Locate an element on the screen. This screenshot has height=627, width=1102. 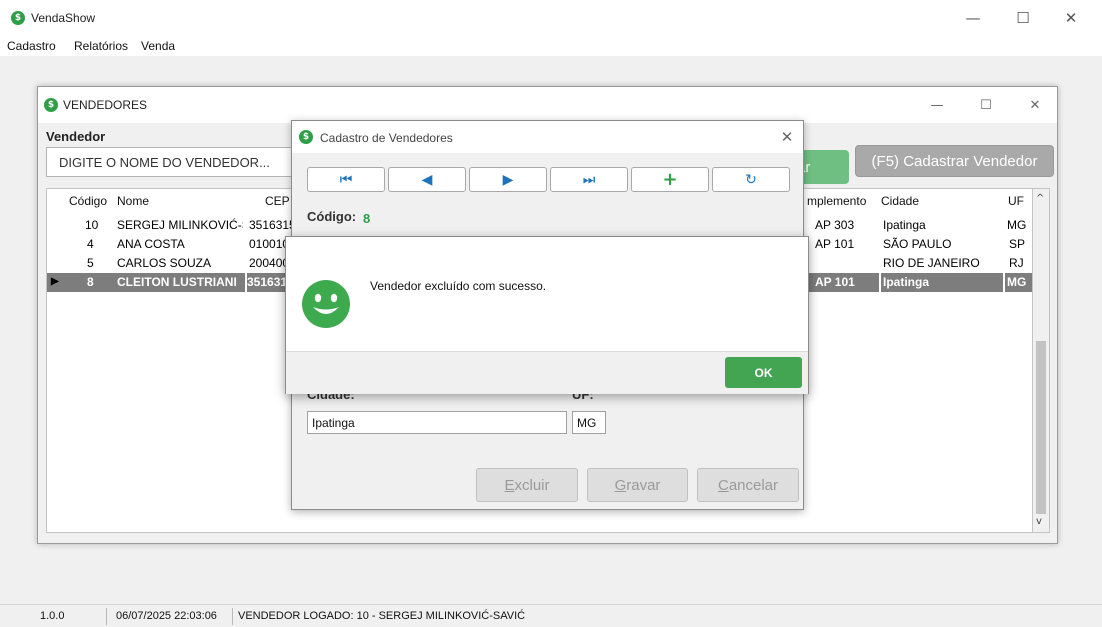
child-maximize-button: ☐ is located at coordinates (986, 105).